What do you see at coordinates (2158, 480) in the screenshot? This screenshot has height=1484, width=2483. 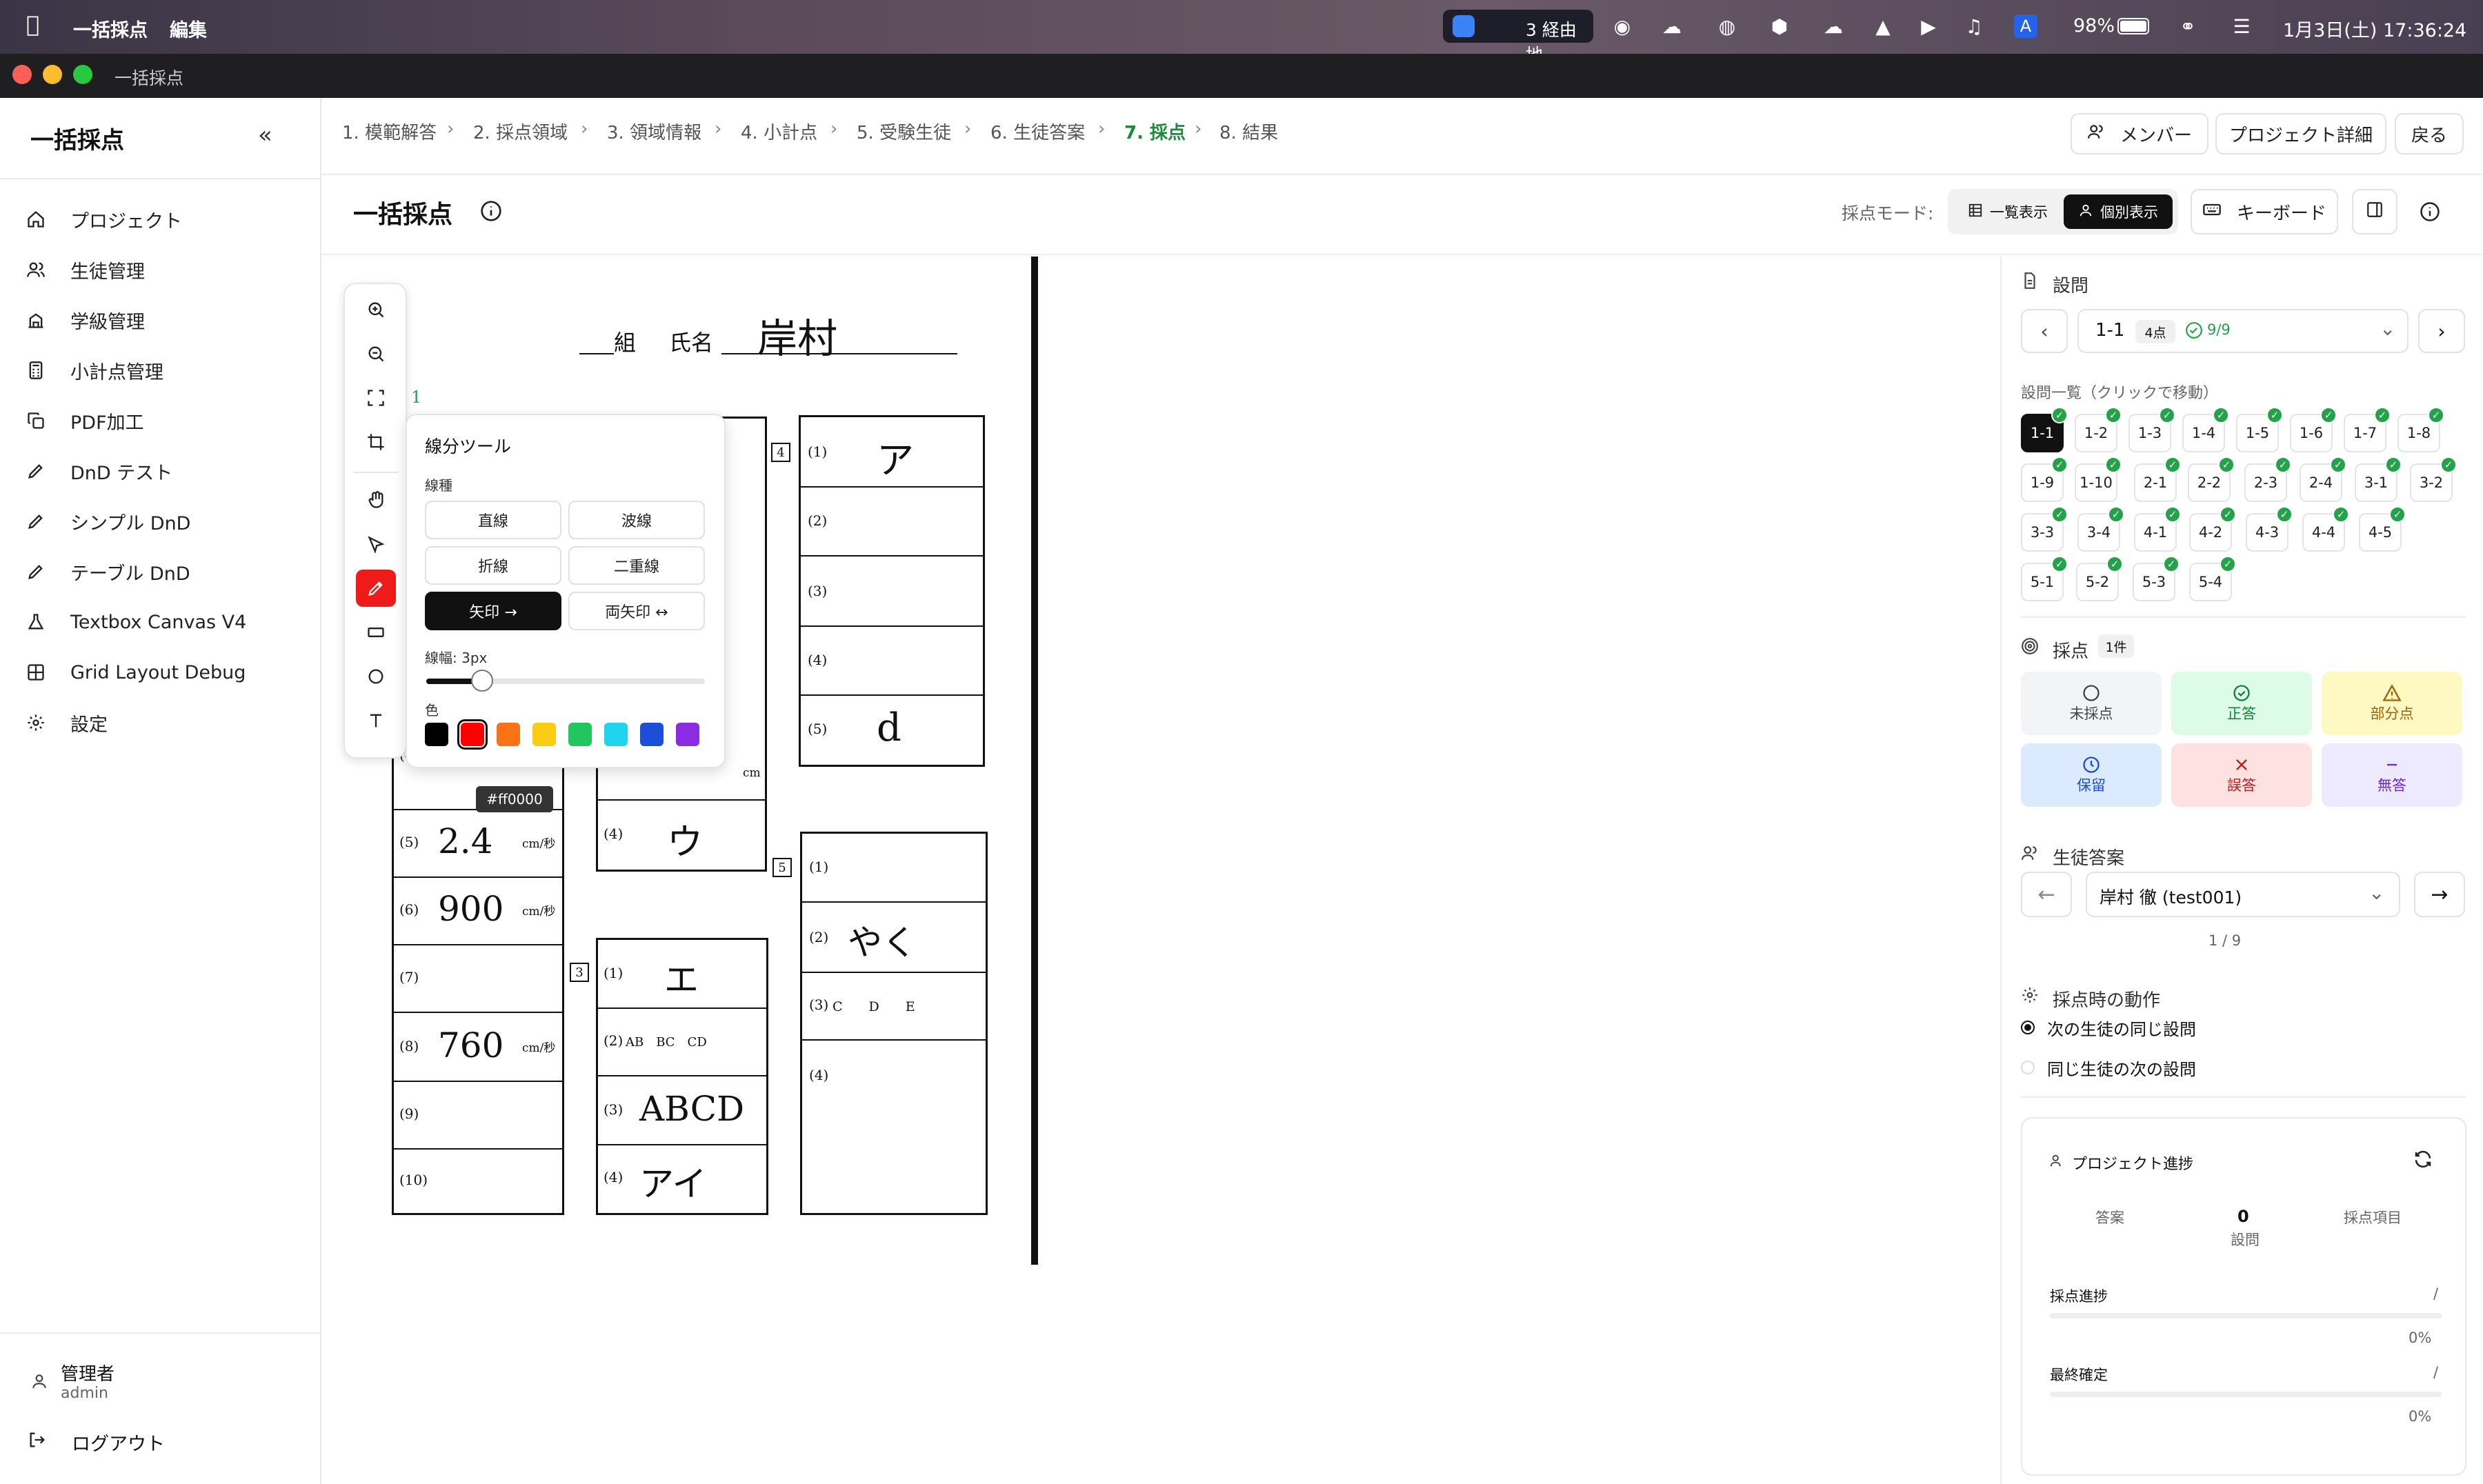 I see `question-chip-2-1: 2-1 ✓` at bounding box center [2158, 480].